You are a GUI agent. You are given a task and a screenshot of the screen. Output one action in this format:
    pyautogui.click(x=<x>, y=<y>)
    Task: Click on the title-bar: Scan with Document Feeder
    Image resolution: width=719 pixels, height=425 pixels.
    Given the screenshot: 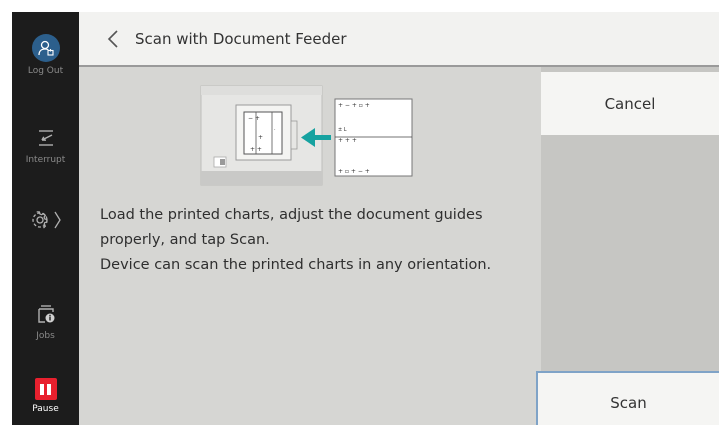 What is the action you would take?
    pyautogui.click(x=399, y=39)
    